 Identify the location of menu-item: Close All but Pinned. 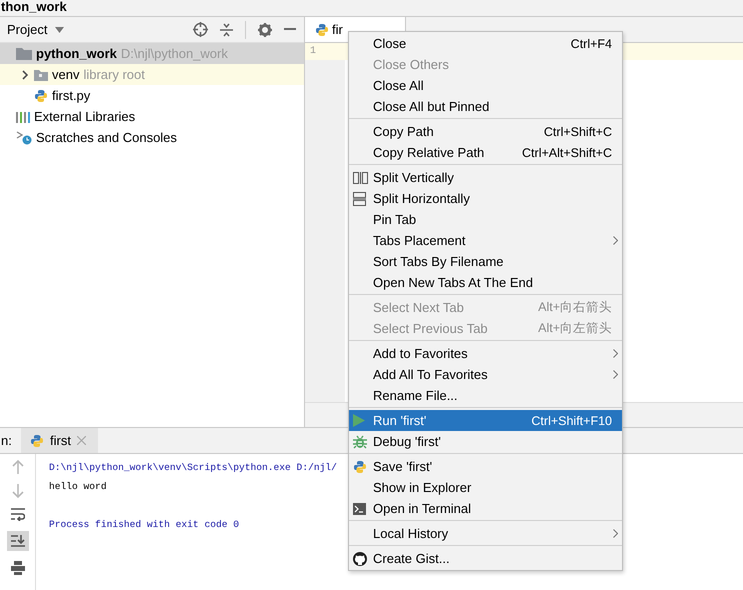
(485, 106).